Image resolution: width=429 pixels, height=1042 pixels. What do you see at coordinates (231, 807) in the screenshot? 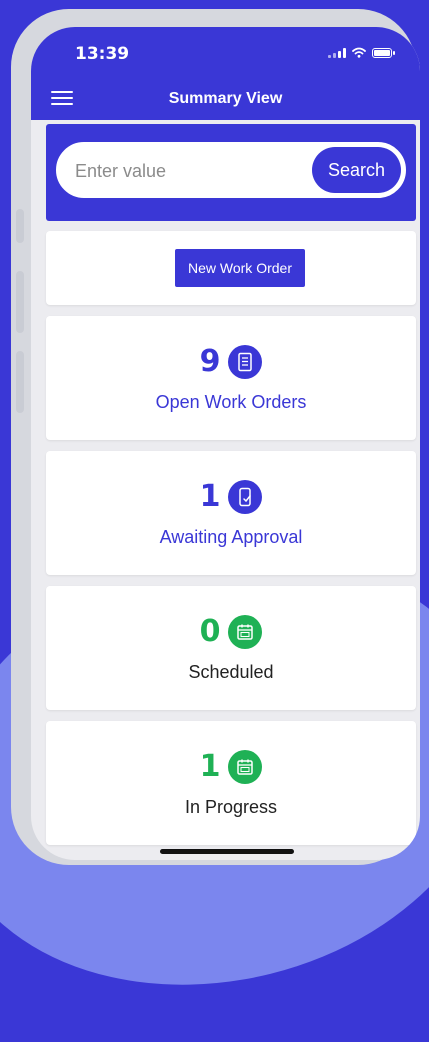
I see `stat-label: In Progress` at bounding box center [231, 807].